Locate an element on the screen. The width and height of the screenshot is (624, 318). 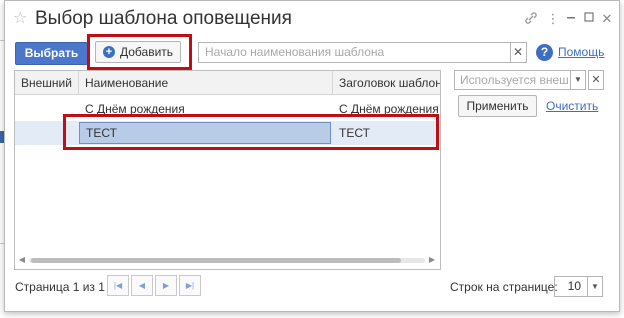
clear-link: Очистить is located at coordinates (572, 106).